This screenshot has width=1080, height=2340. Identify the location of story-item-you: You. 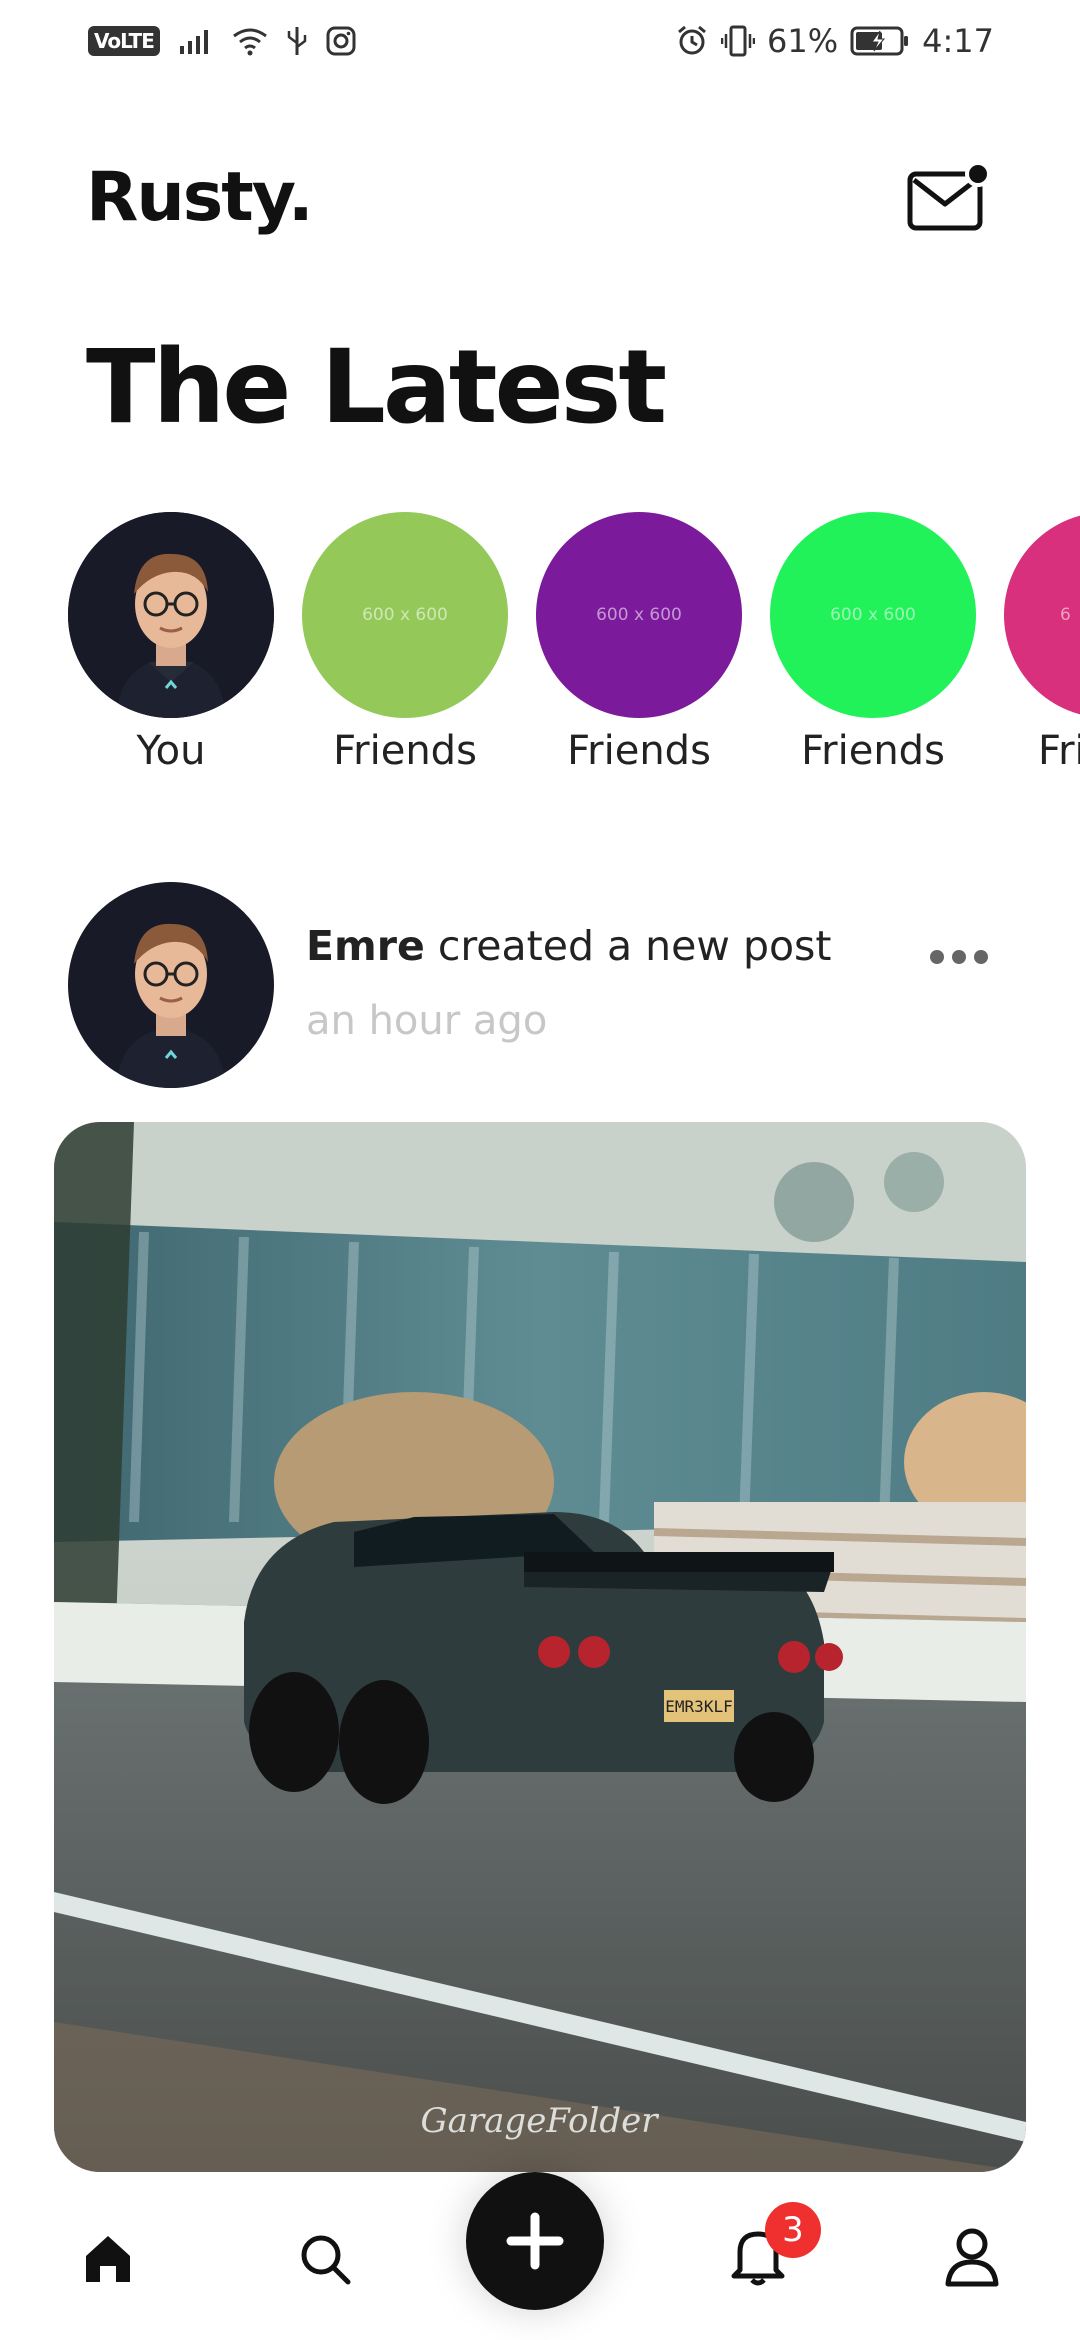
(171, 643).